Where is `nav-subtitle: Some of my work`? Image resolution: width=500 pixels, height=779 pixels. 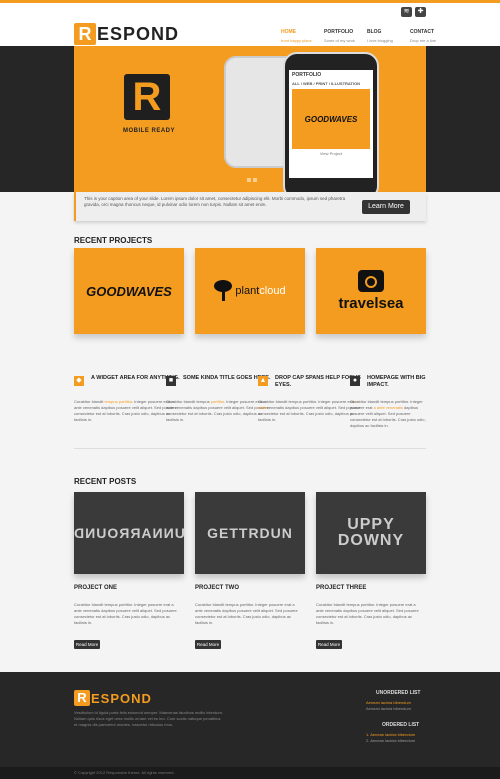 nav-subtitle: Some of my work is located at coordinates (339, 40).